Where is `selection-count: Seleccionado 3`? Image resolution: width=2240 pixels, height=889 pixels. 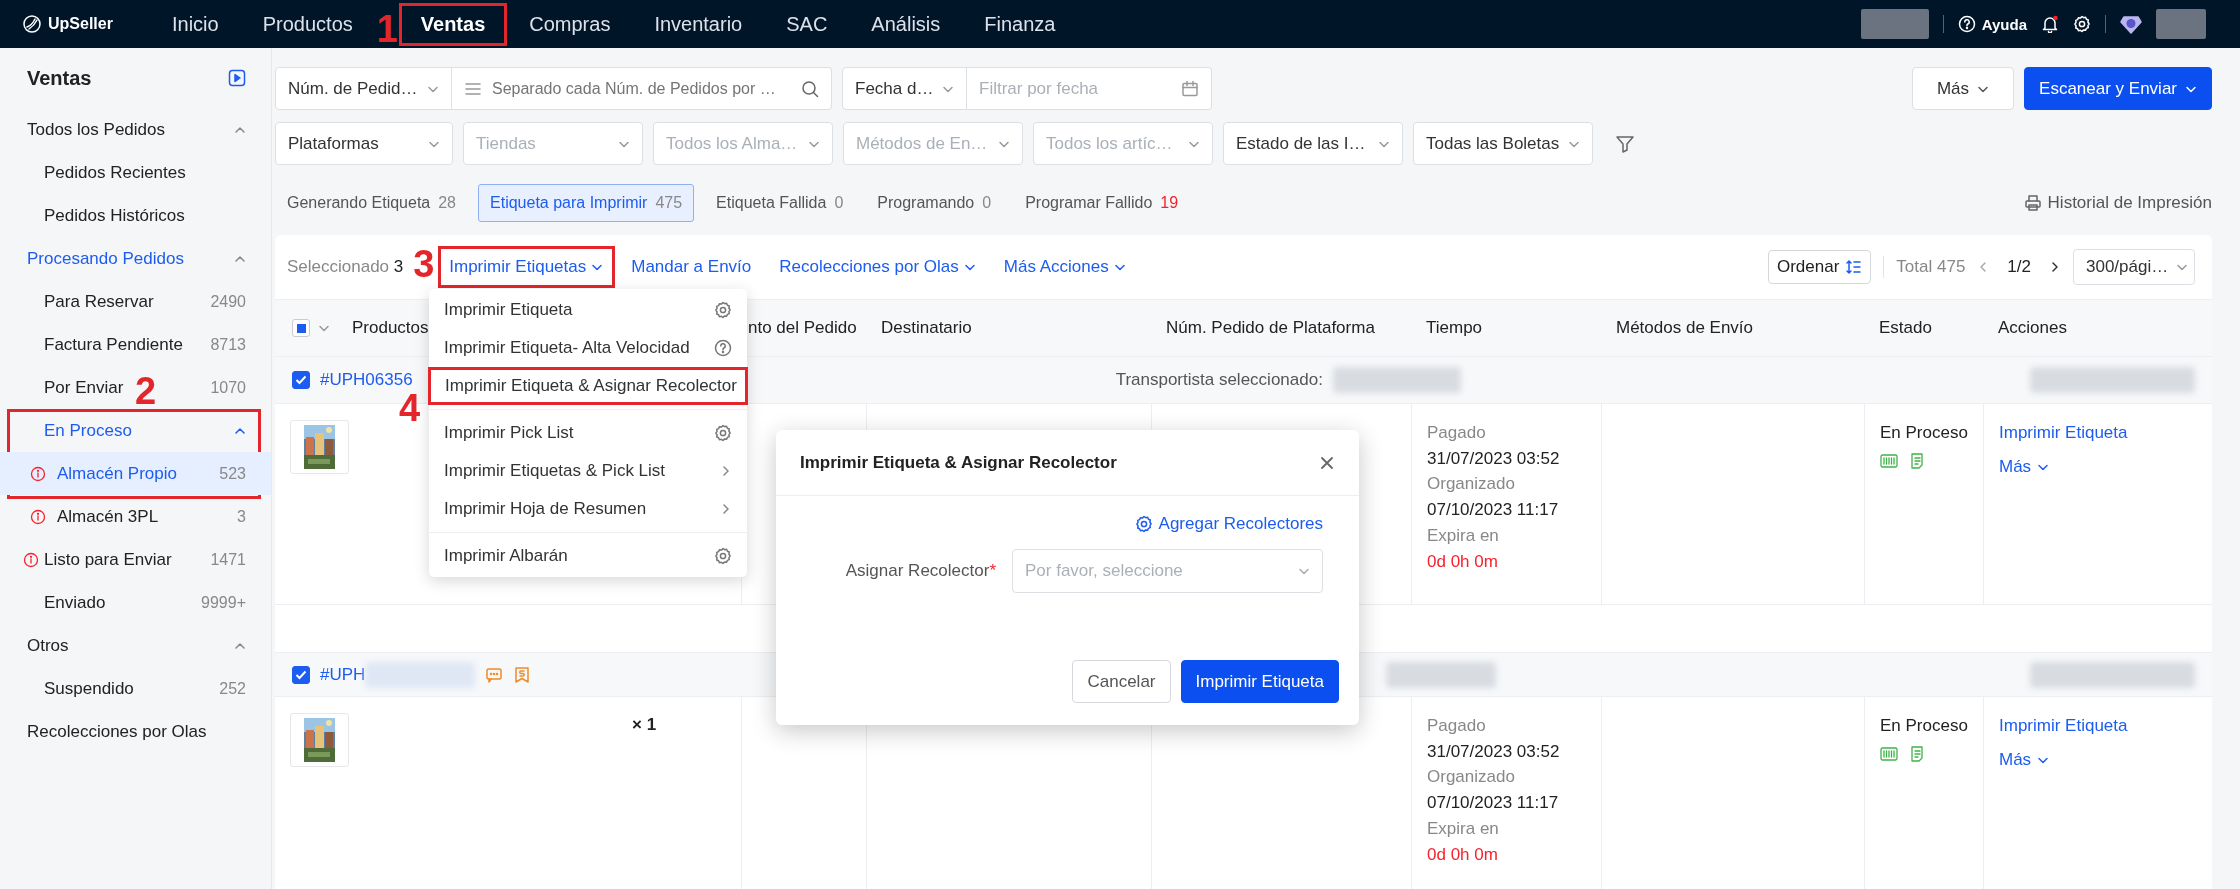 selection-count: Seleccionado 3 is located at coordinates (345, 267).